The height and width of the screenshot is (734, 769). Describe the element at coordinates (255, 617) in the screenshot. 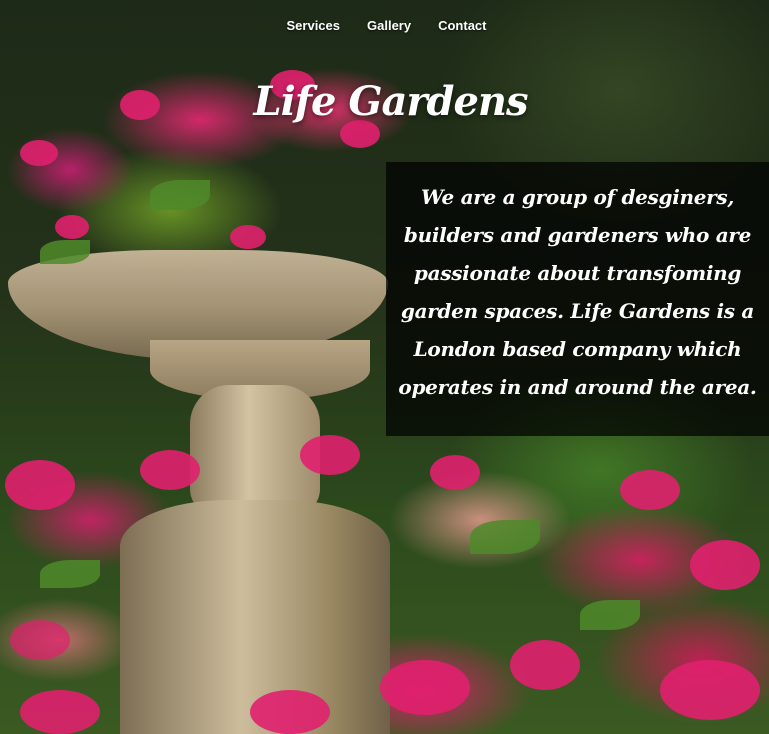

I see `fountain-base` at that location.